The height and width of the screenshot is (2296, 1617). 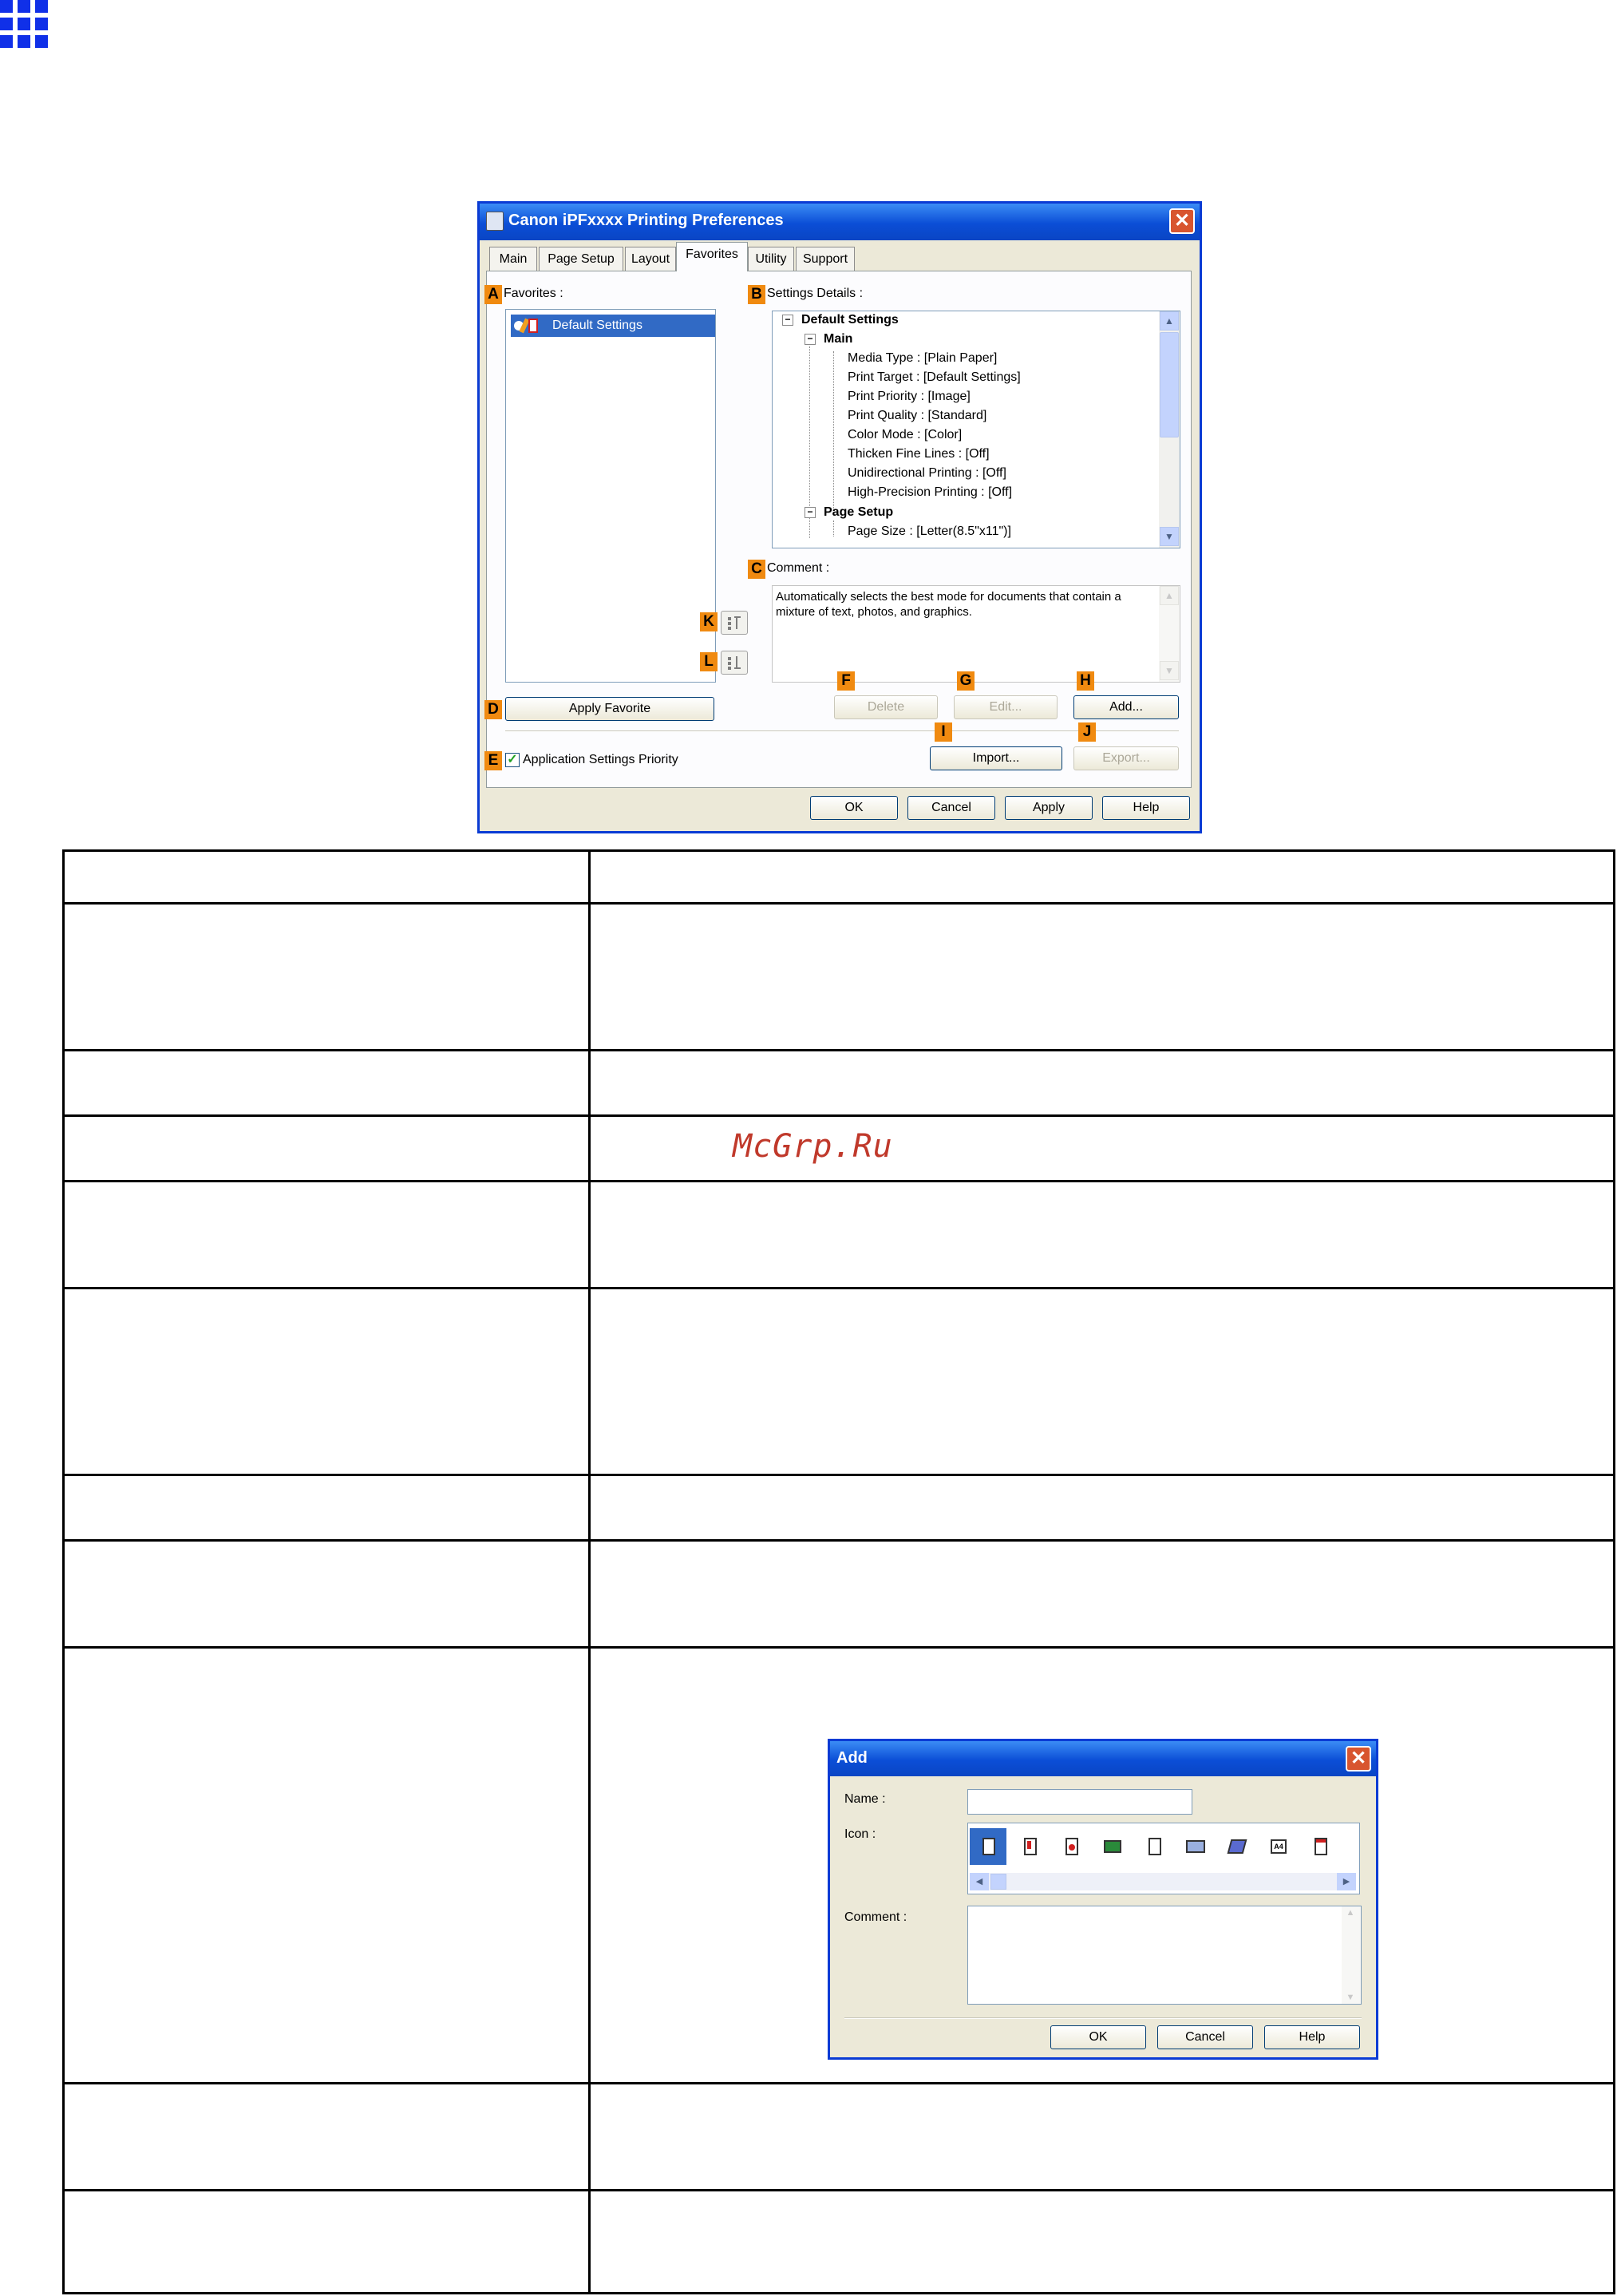 I want to click on badge-k: K, so click(x=709, y=621).